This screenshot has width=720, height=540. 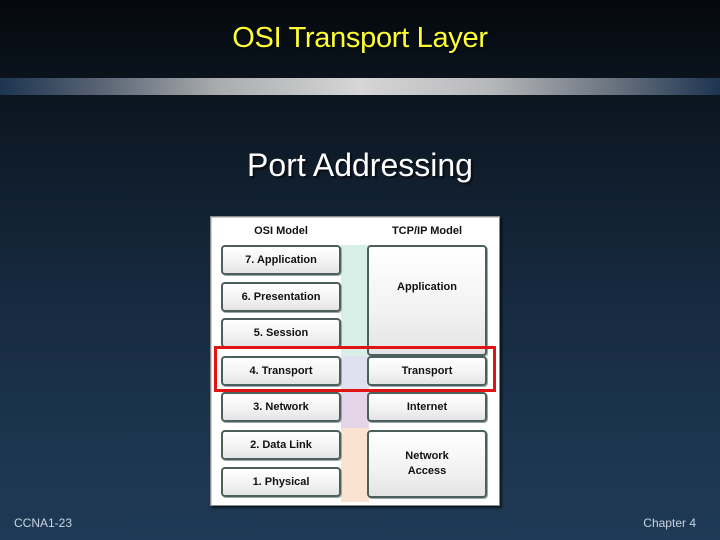 What do you see at coordinates (360, 38) in the screenshot?
I see `slide-title: OSI Transport Layer` at bounding box center [360, 38].